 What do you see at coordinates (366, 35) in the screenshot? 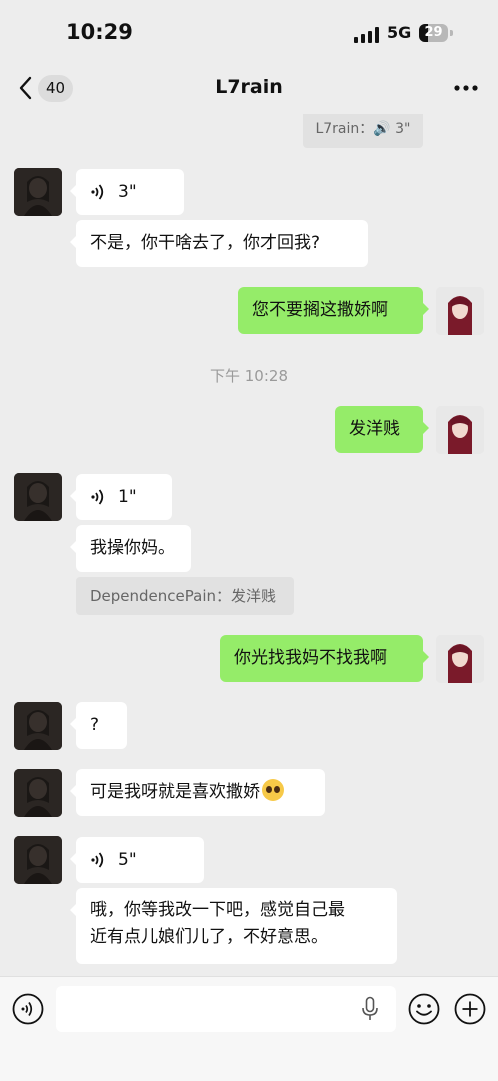
I see `signal-icon` at bounding box center [366, 35].